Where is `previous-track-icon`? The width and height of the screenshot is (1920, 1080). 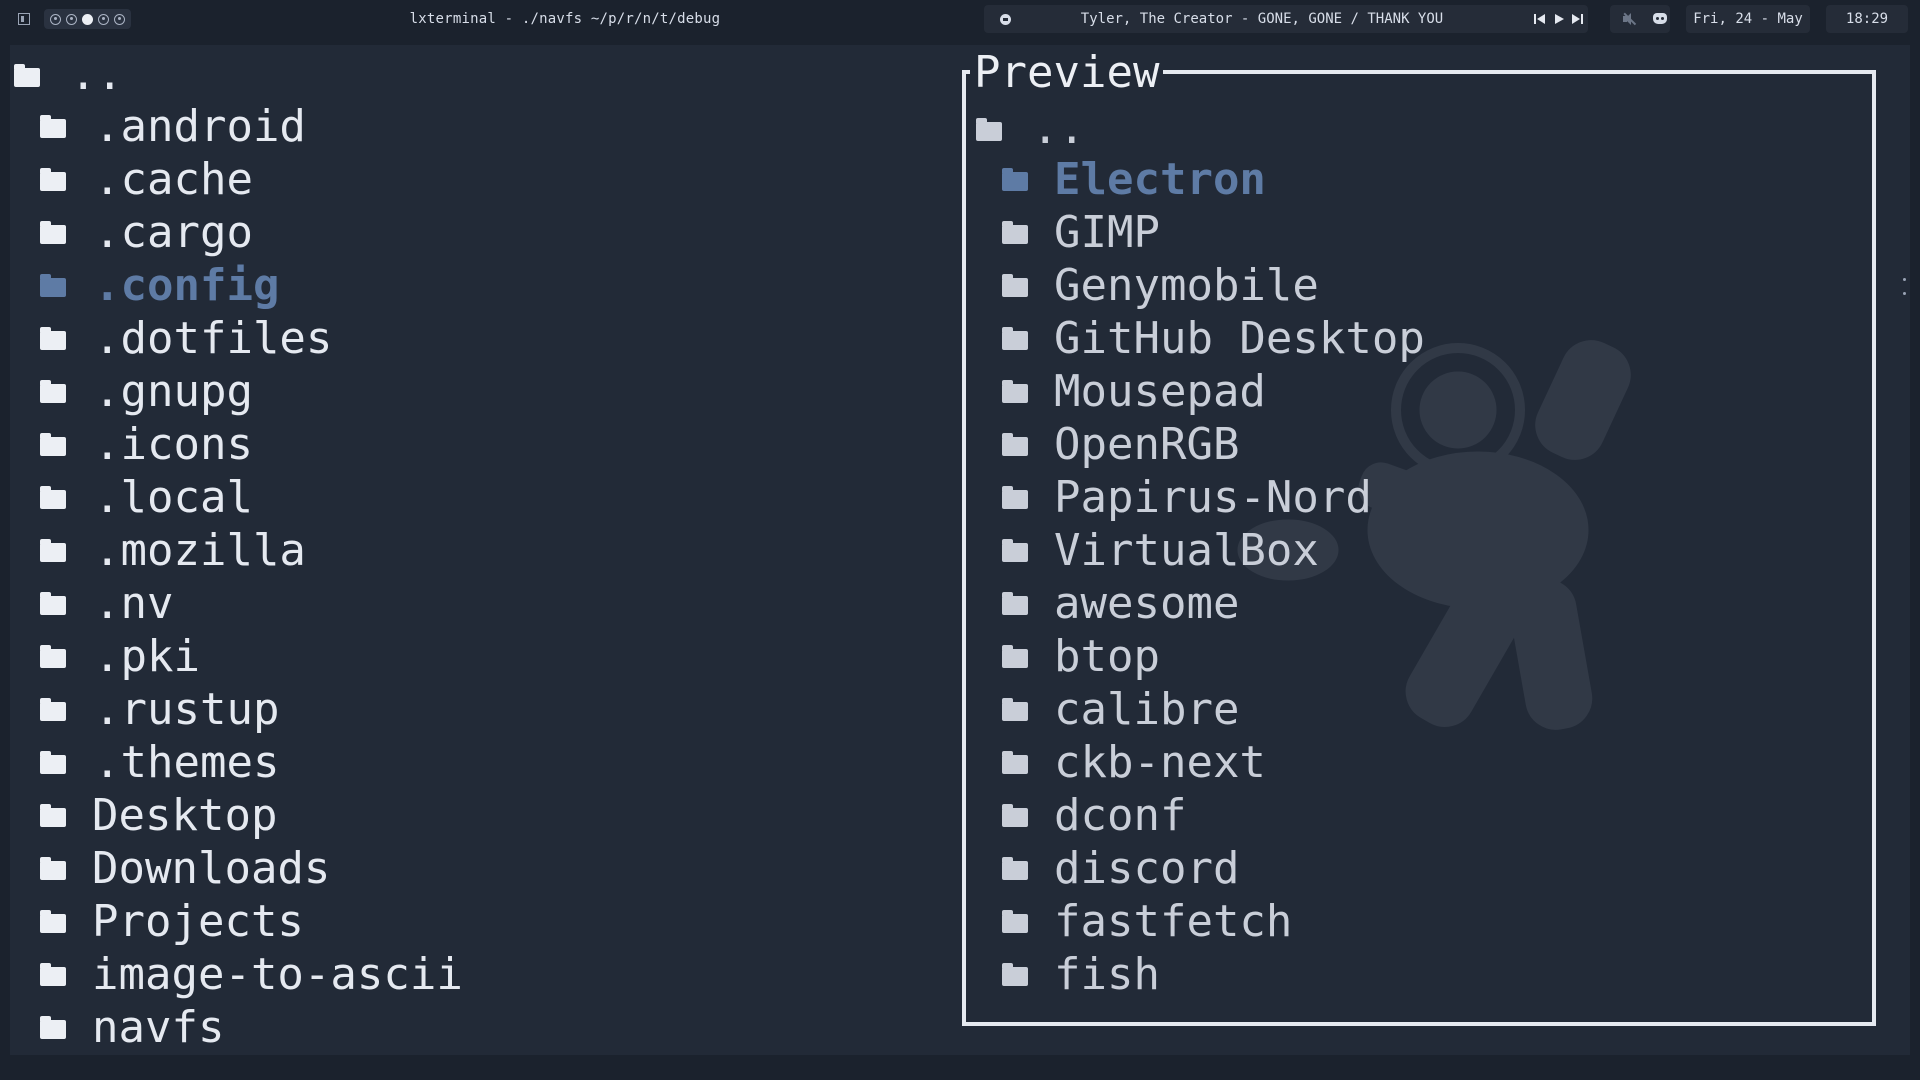 previous-track-icon is located at coordinates (1540, 19).